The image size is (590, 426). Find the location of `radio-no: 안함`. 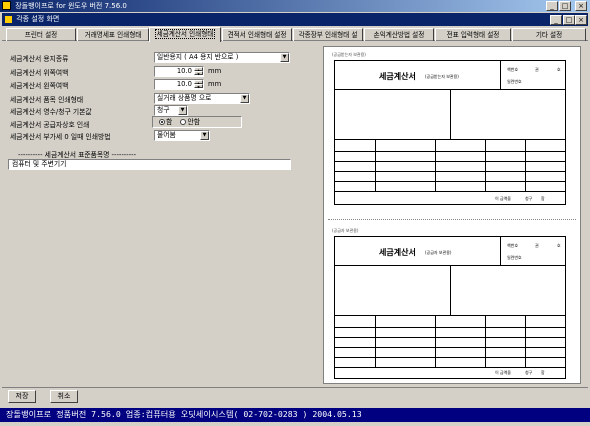

radio-no: 안함 is located at coordinates (190, 122).